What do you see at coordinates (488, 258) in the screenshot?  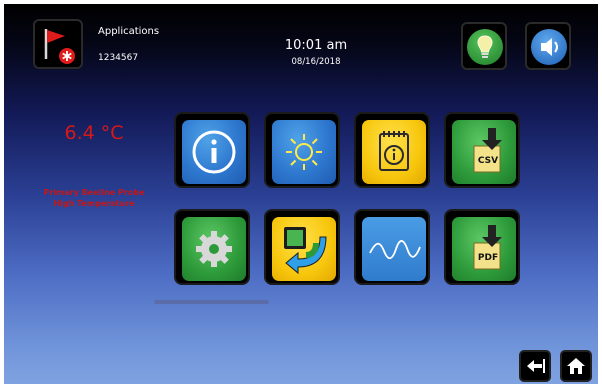 I see `pdf-label: PDF` at bounding box center [488, 258].